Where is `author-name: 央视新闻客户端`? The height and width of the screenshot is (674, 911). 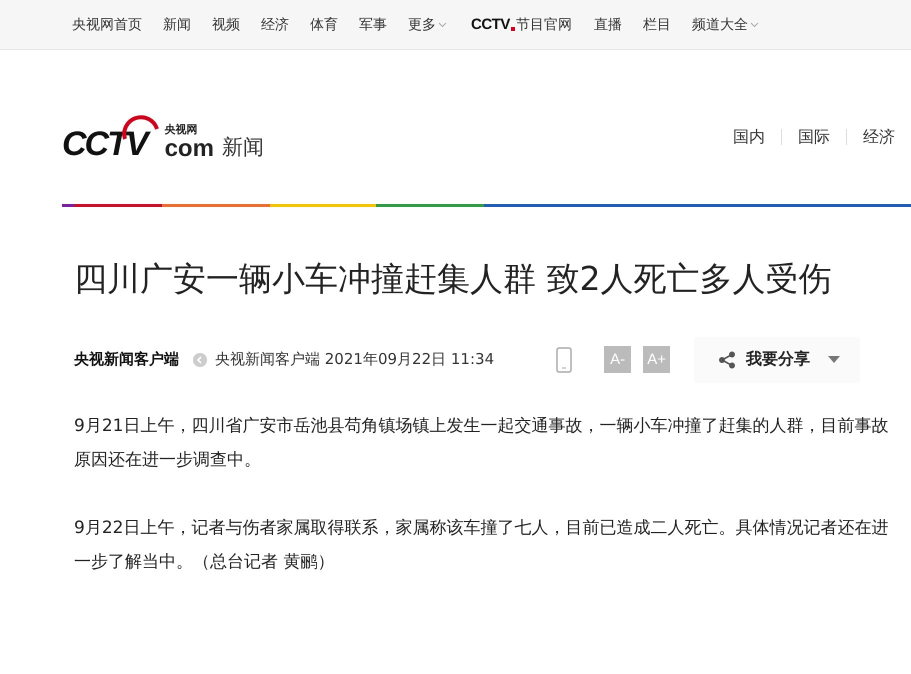 author-name: 央视新闻客户端 is located at coordinates (126, 360).